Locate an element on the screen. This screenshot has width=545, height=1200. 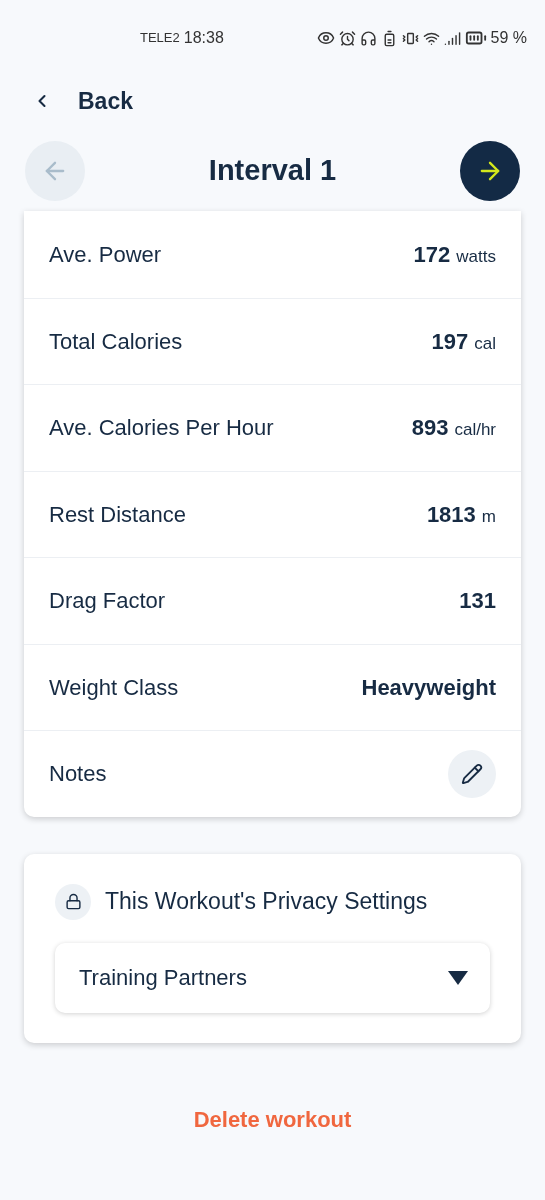
alarm-icon is located at coordinates (347, 38).